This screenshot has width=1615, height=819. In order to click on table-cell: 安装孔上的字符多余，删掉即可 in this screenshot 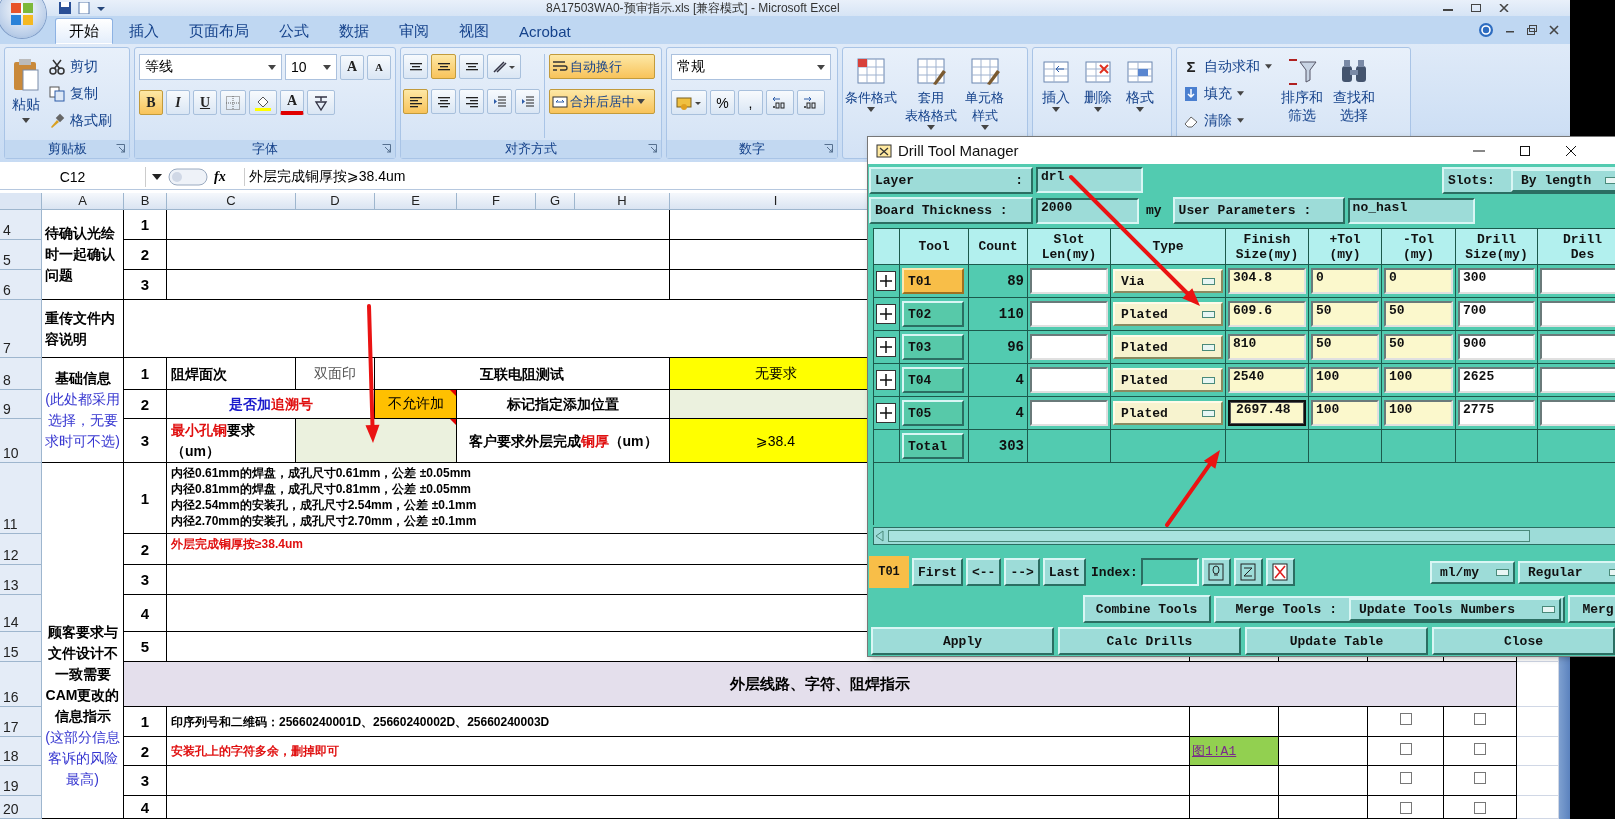, I will do `click(678, 751)`.